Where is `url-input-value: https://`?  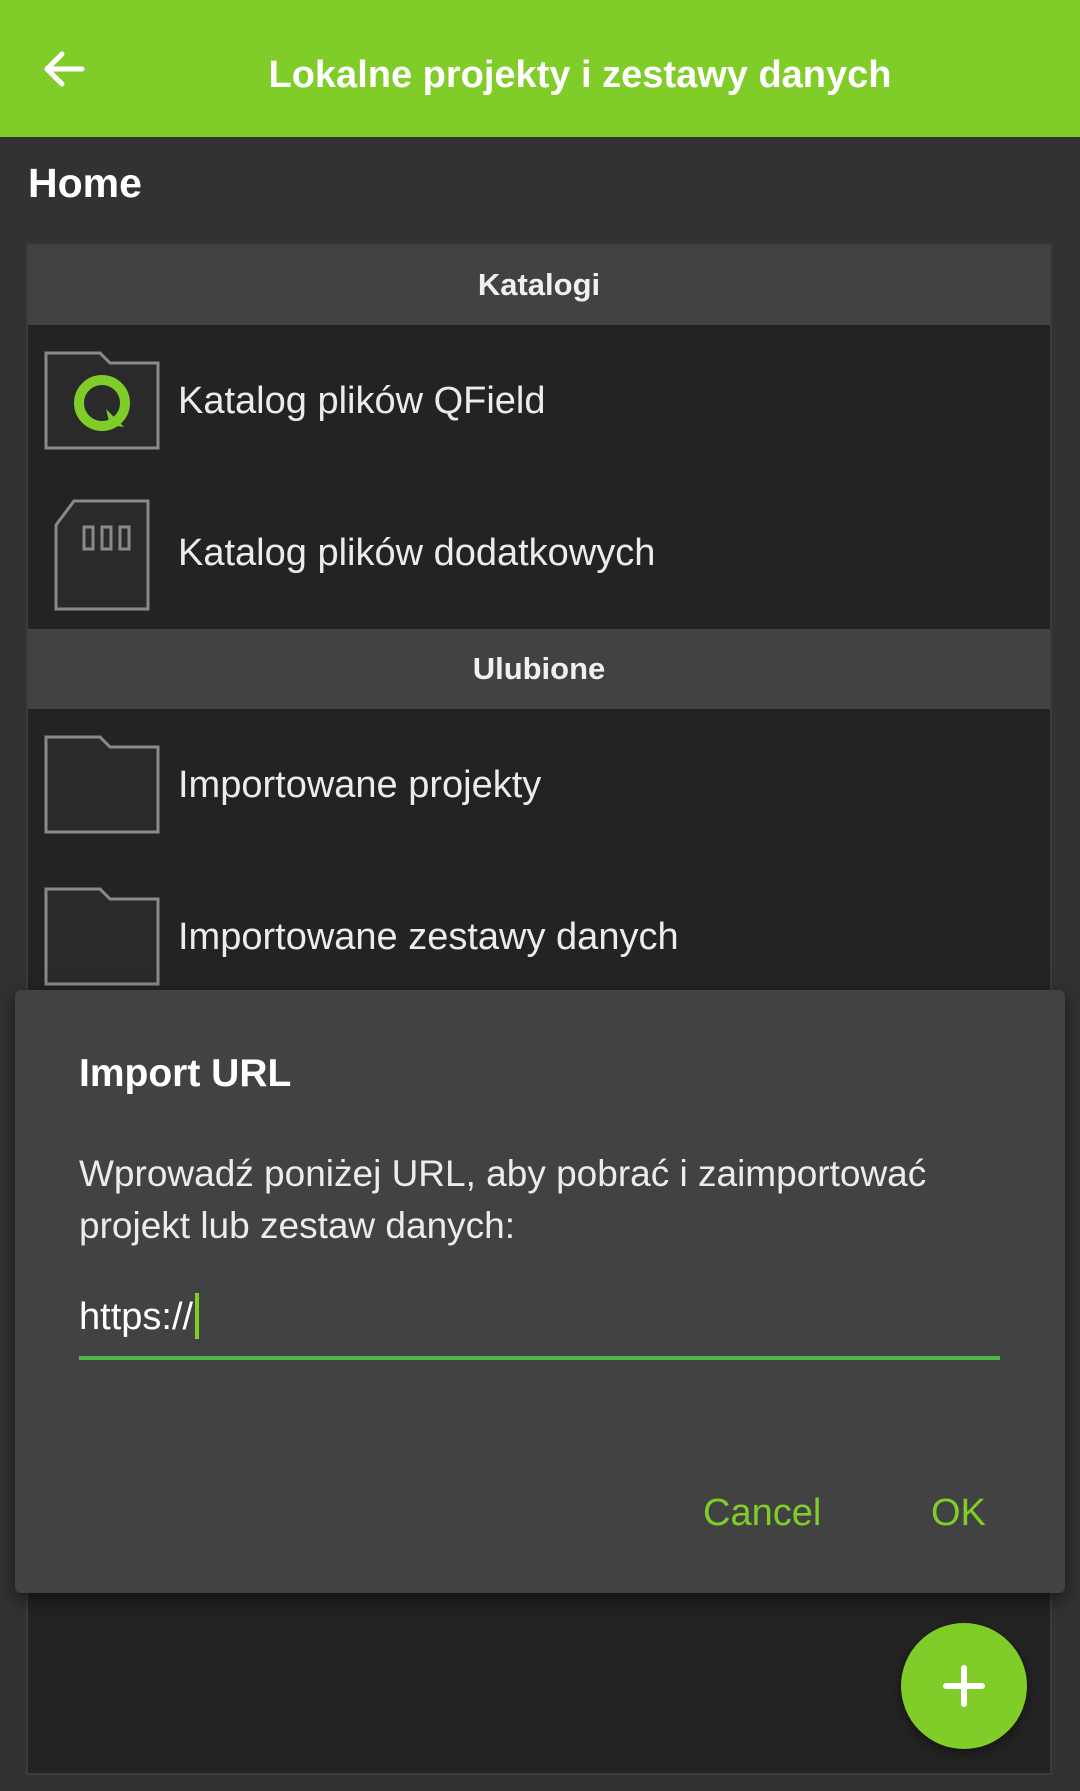
url-input-value: https:// is located at coordinates (136, 1317).